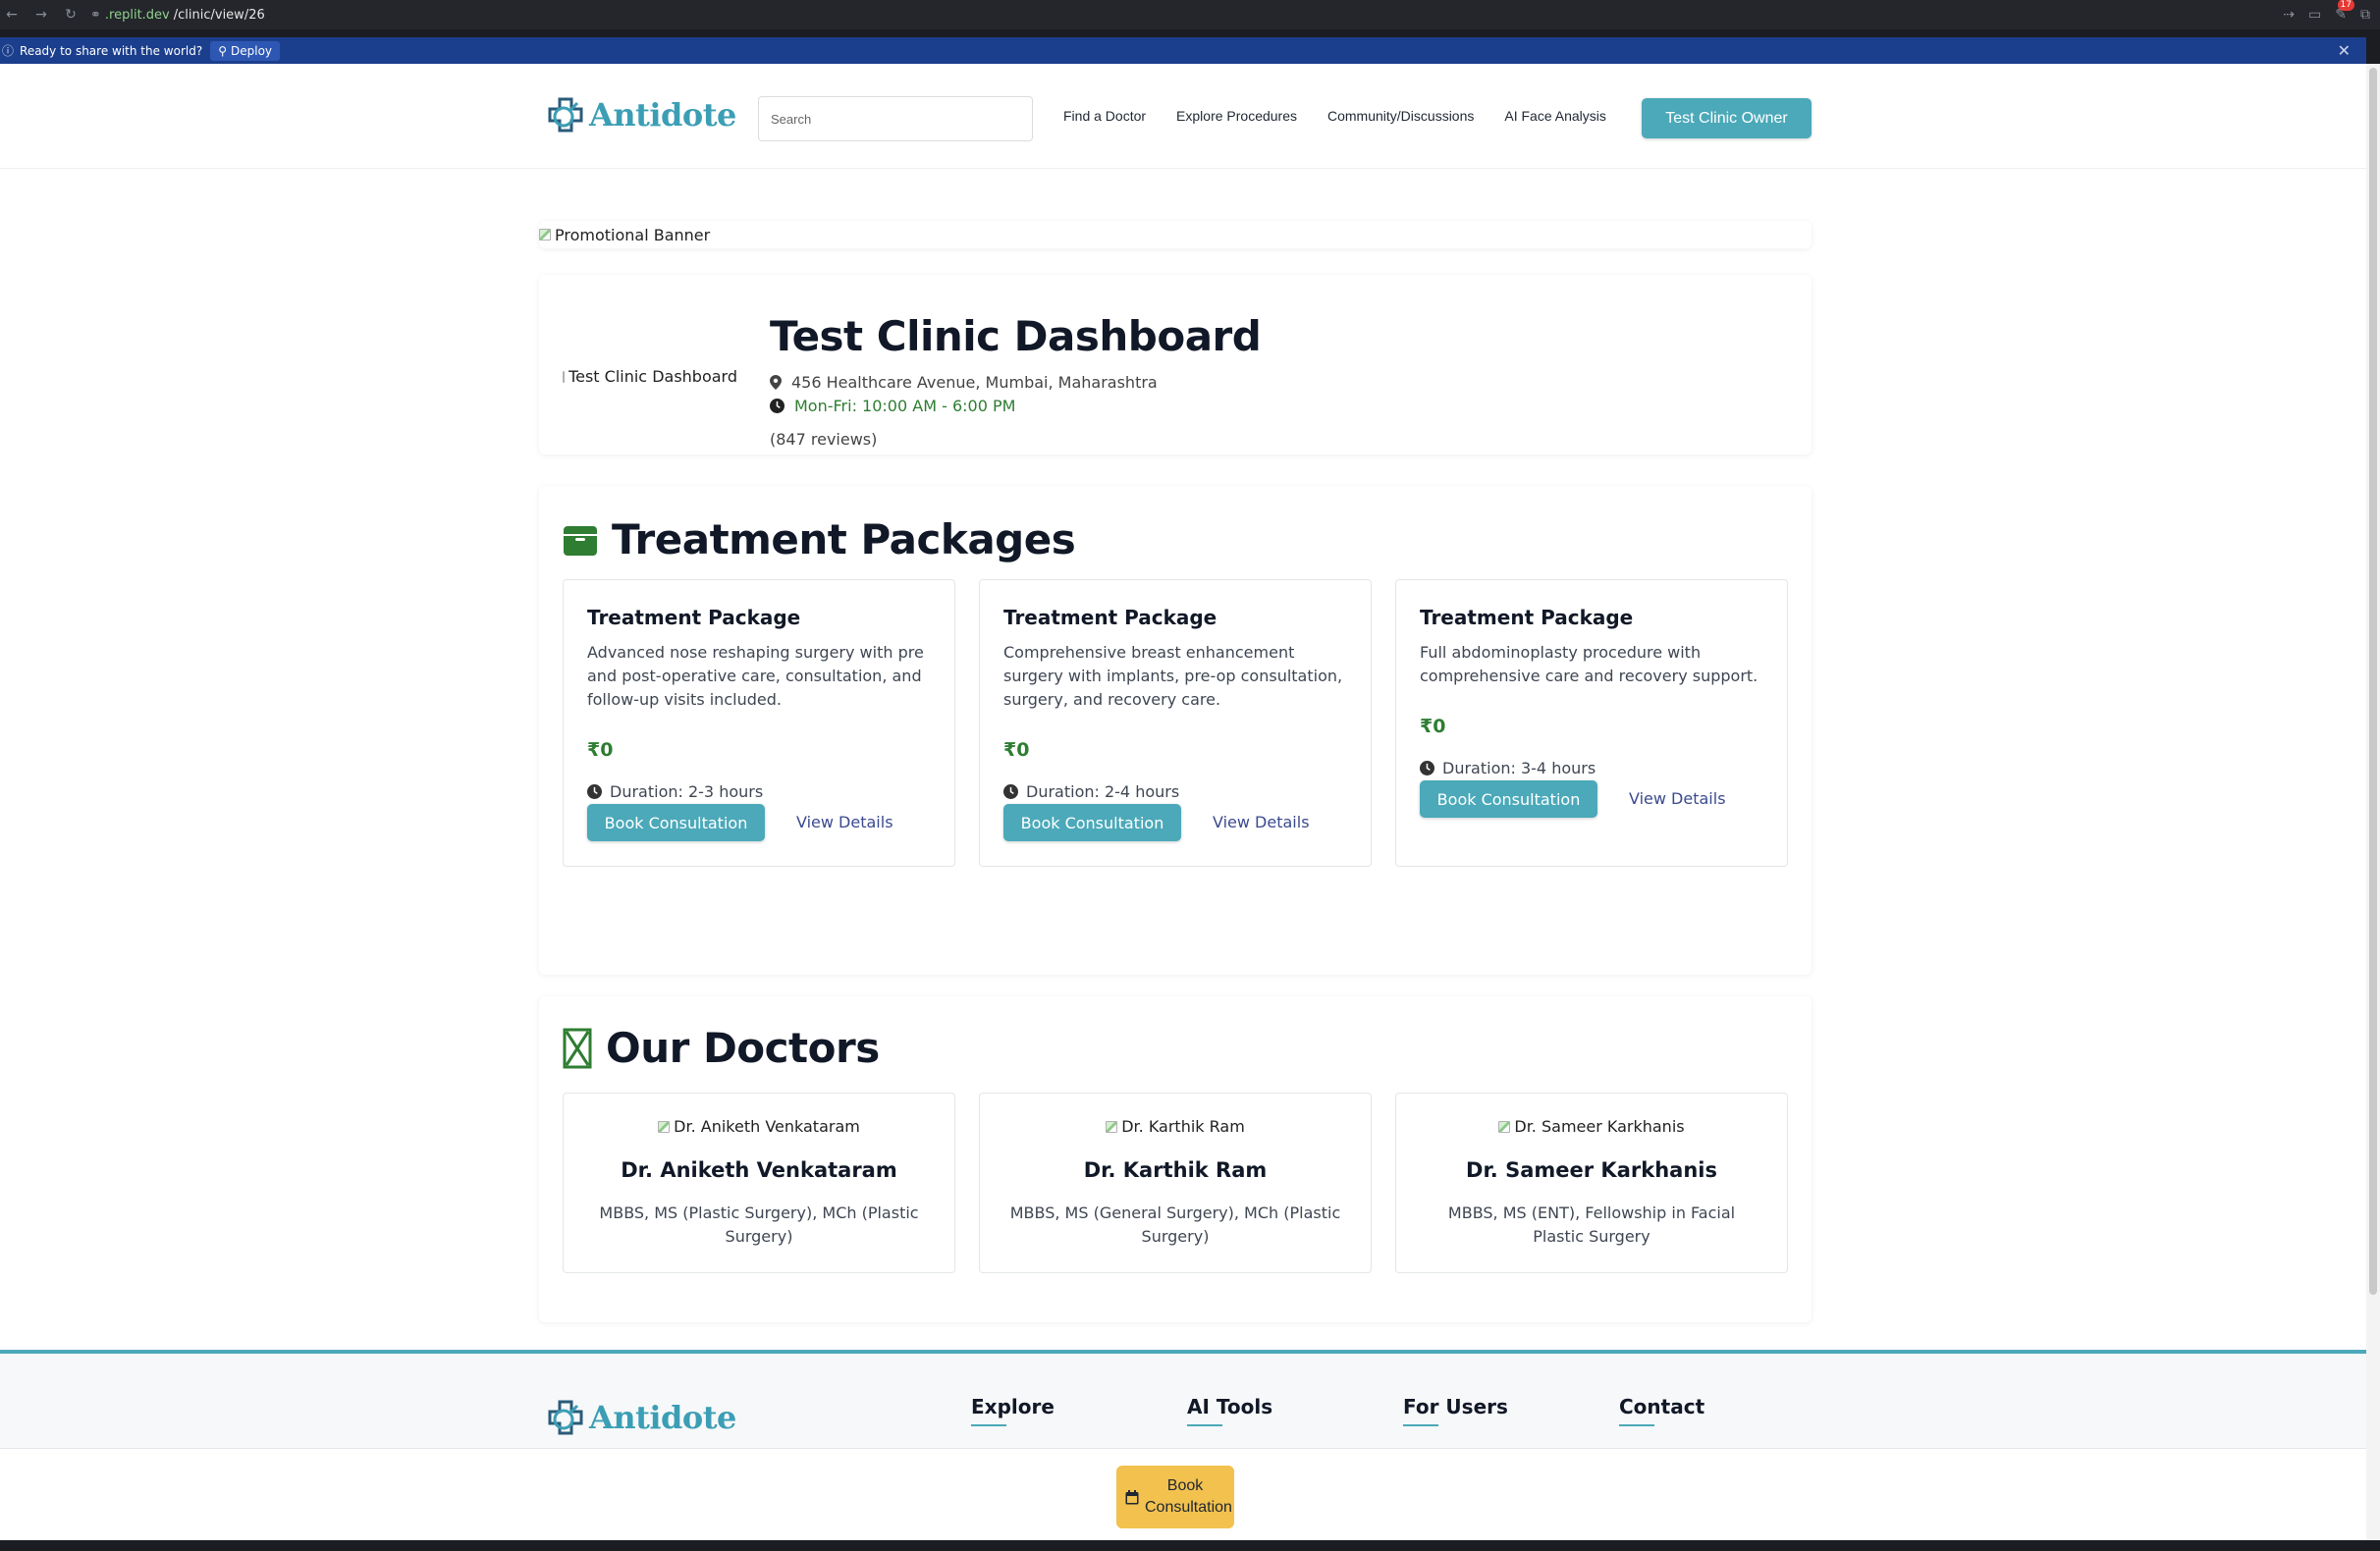  What do you see at coordinates (1183, 1126) in the screenshot?
I see `doctor-photo-alt: Dr. Karthik Ram` at bounding box center [1183, 1126].